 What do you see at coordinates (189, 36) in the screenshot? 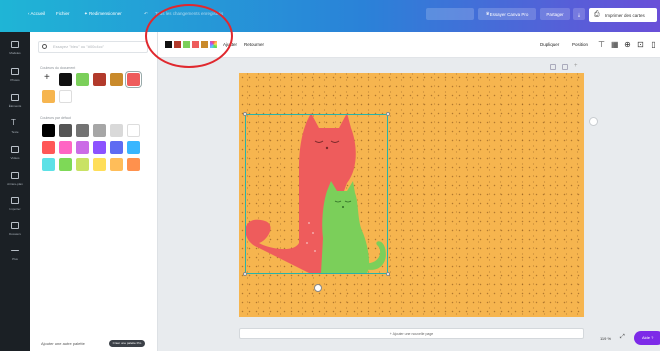
I see `annotation-circle` at bounding box center [189, 36].